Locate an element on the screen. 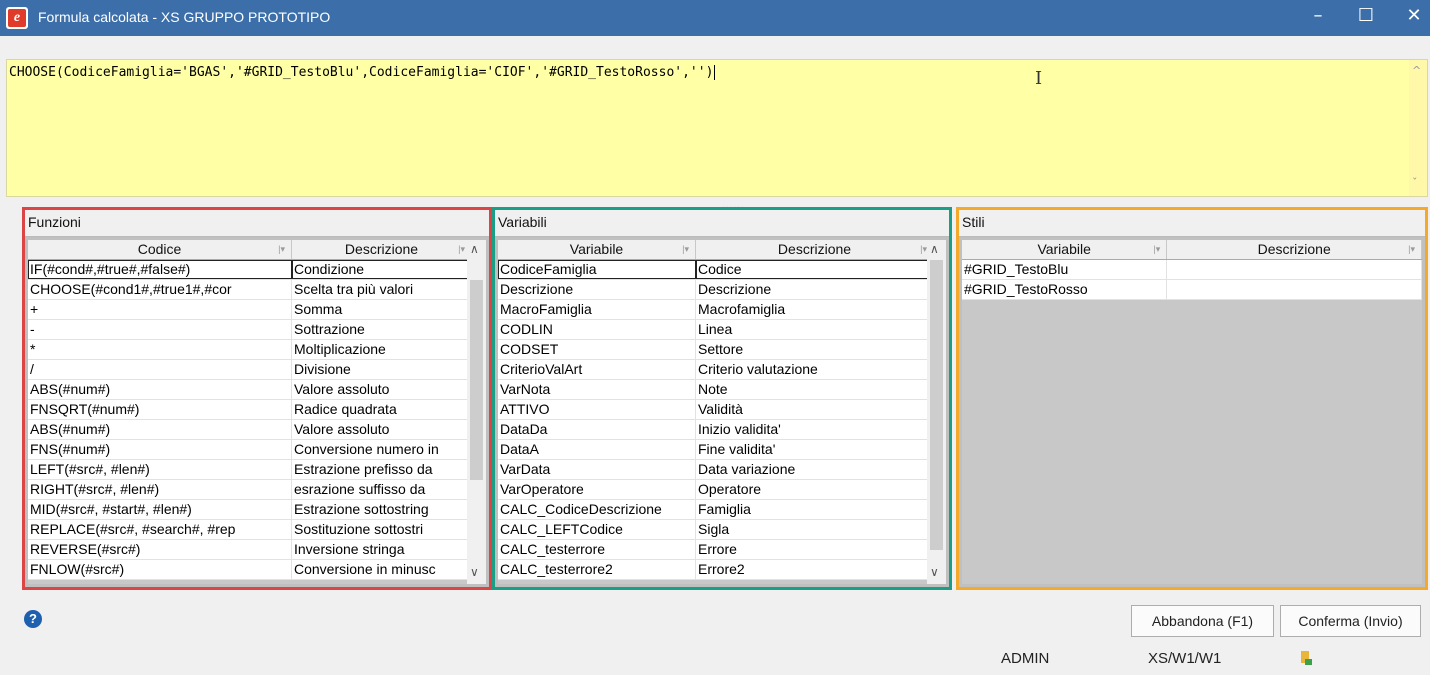 The height and width of the screenshot is (675, 1430). variables-row: DataA Fine validita' is located at coordinates (722, 450).